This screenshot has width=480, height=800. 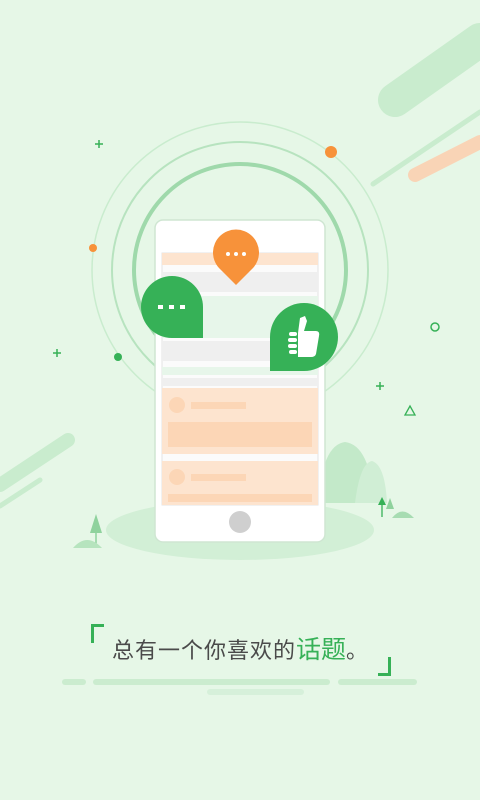 What do you see at coordinates (304, 337) in the screenshot?
I see `thumbs-up-icon` at bounding box center [304, 337].